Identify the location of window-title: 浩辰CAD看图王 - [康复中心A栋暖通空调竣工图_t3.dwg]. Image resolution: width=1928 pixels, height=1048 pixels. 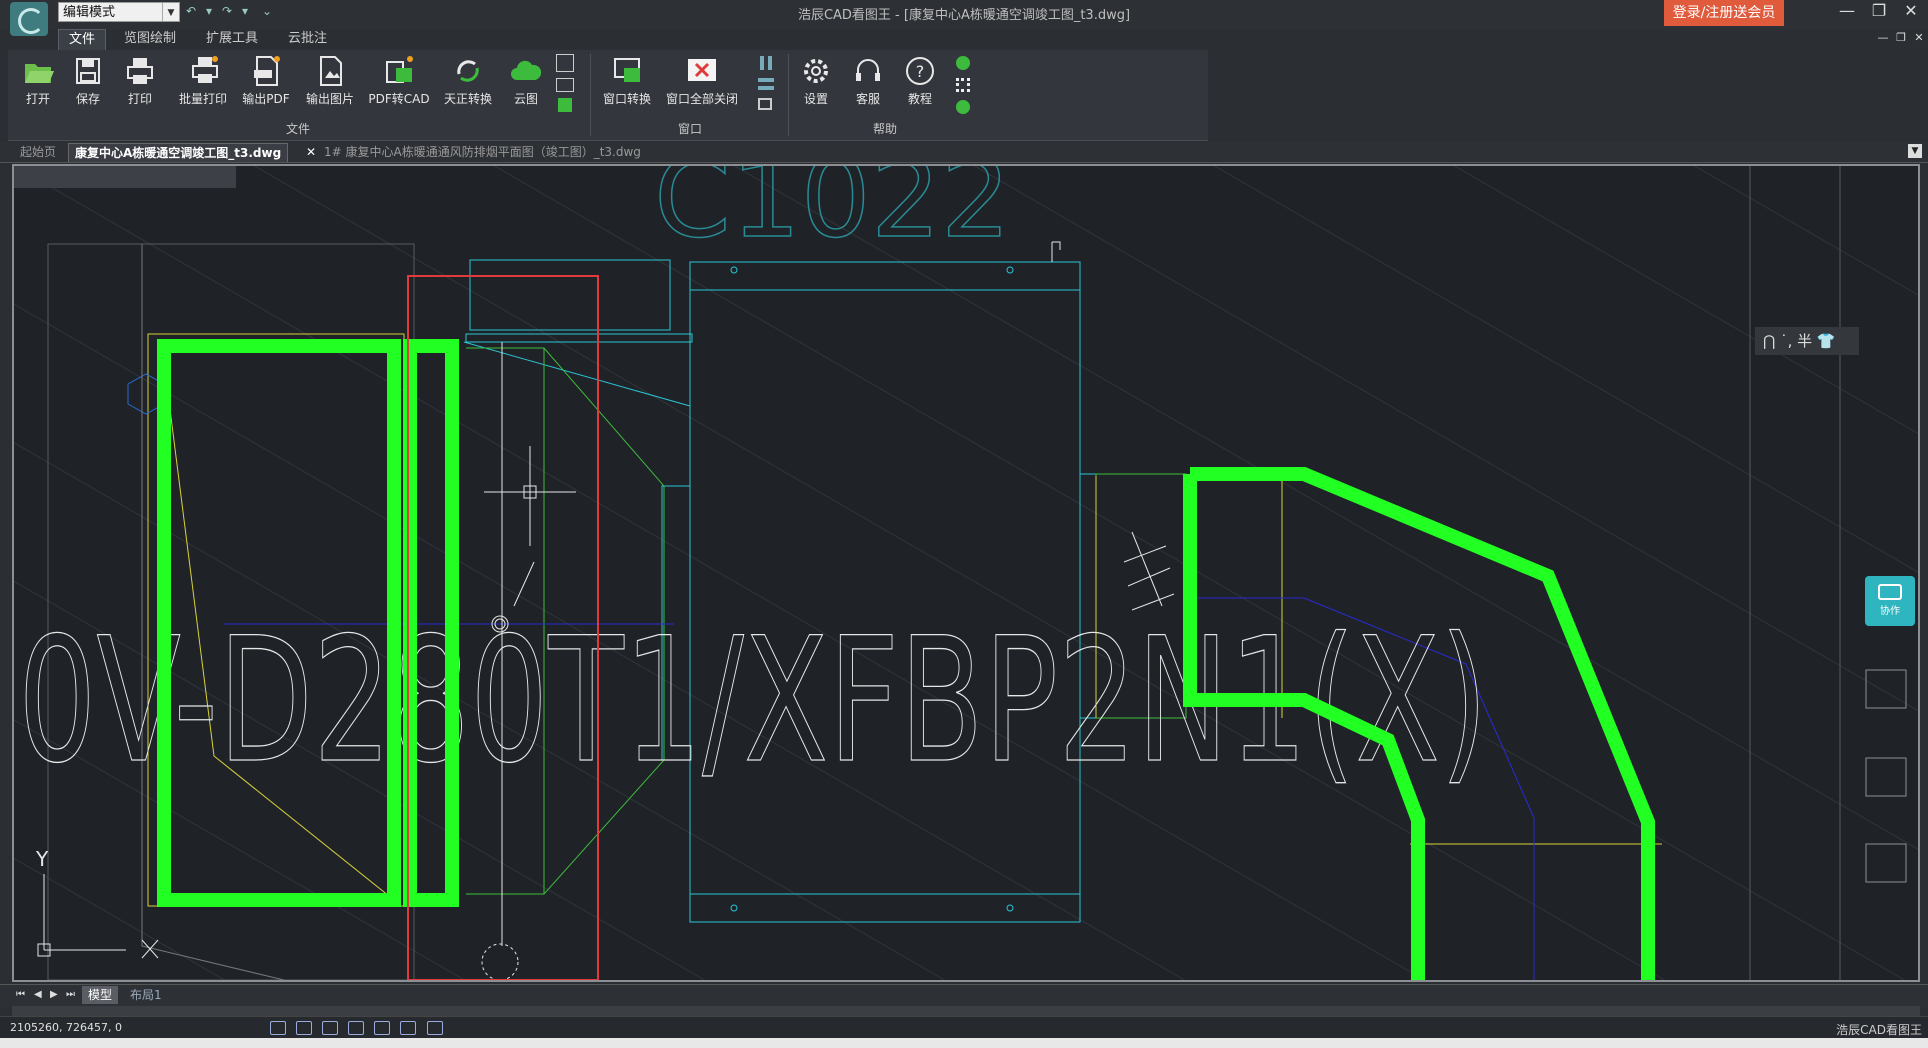
(964, 15).